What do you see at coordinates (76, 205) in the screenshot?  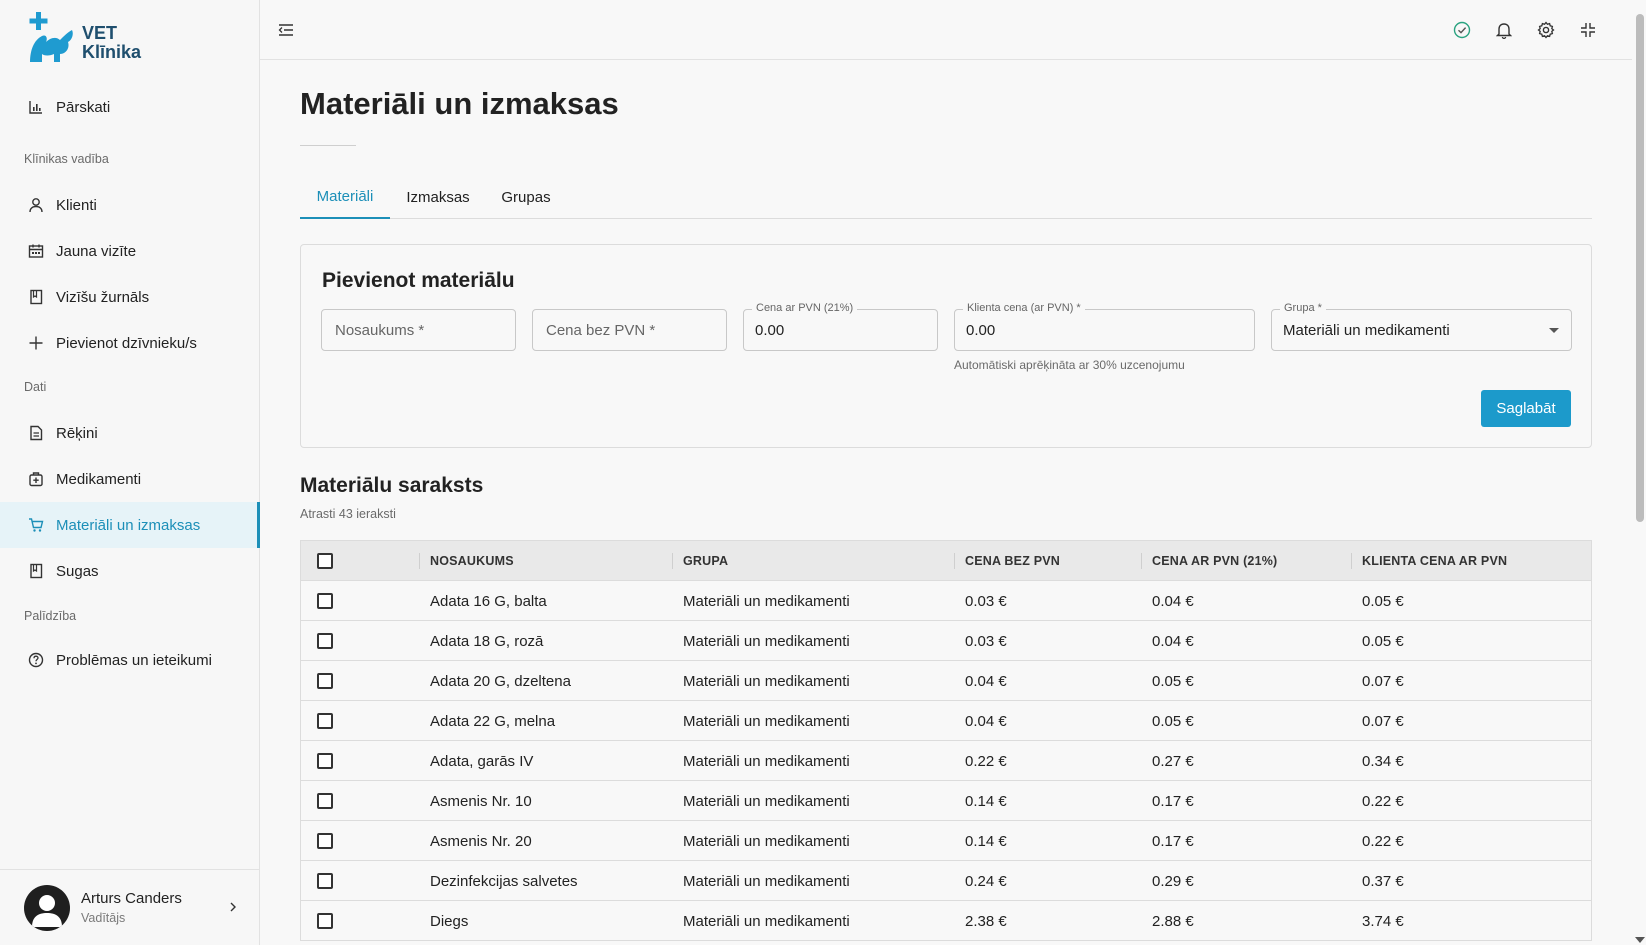 I see `sidebar-item-label: Klienti` at bounding box center [76, 205].